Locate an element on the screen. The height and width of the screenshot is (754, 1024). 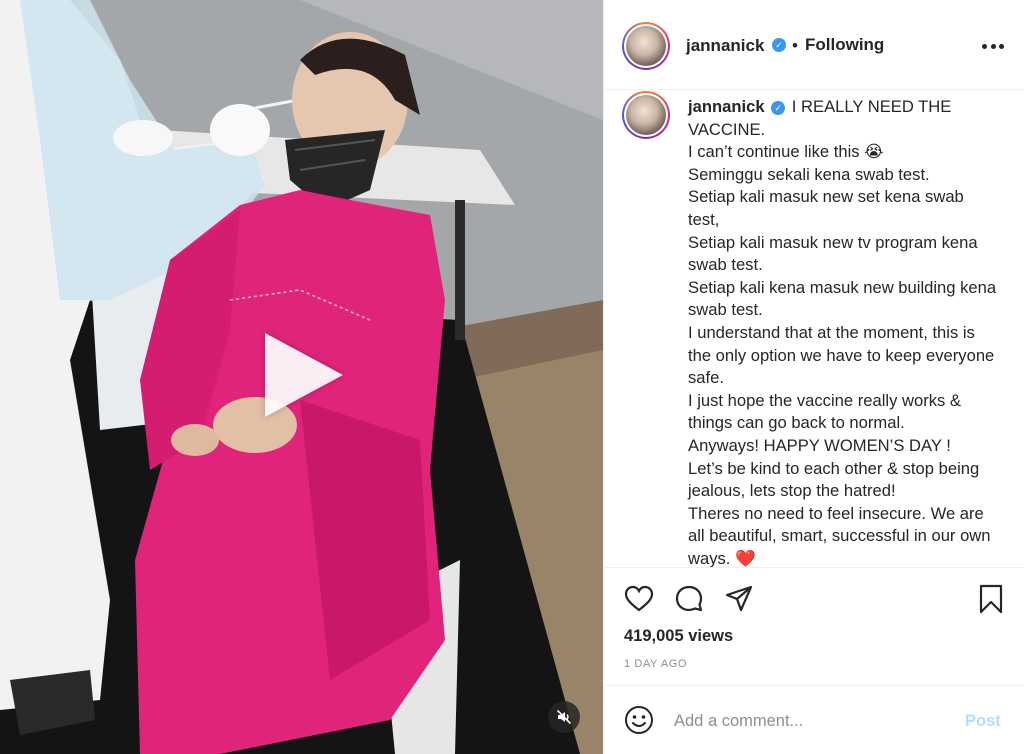
comment-input is located at coordinates (814, 721).